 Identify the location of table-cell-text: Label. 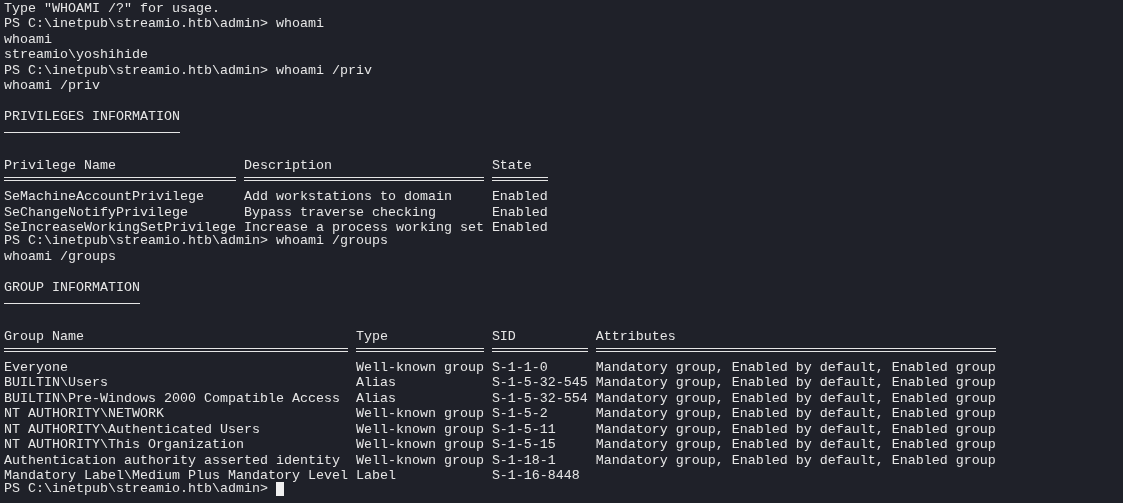
(375, 476).